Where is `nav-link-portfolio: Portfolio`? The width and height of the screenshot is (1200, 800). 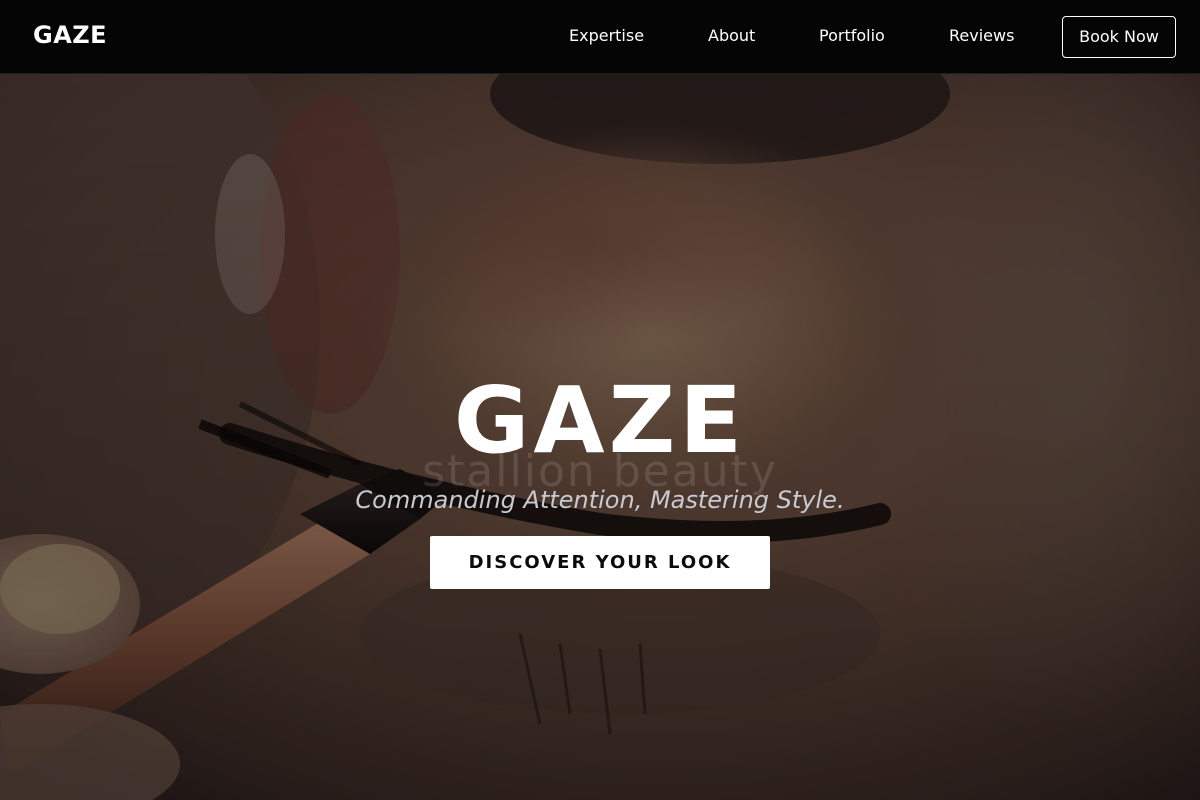
nav-link-portfolio: Portfolio is located at coordinates (852, 35).